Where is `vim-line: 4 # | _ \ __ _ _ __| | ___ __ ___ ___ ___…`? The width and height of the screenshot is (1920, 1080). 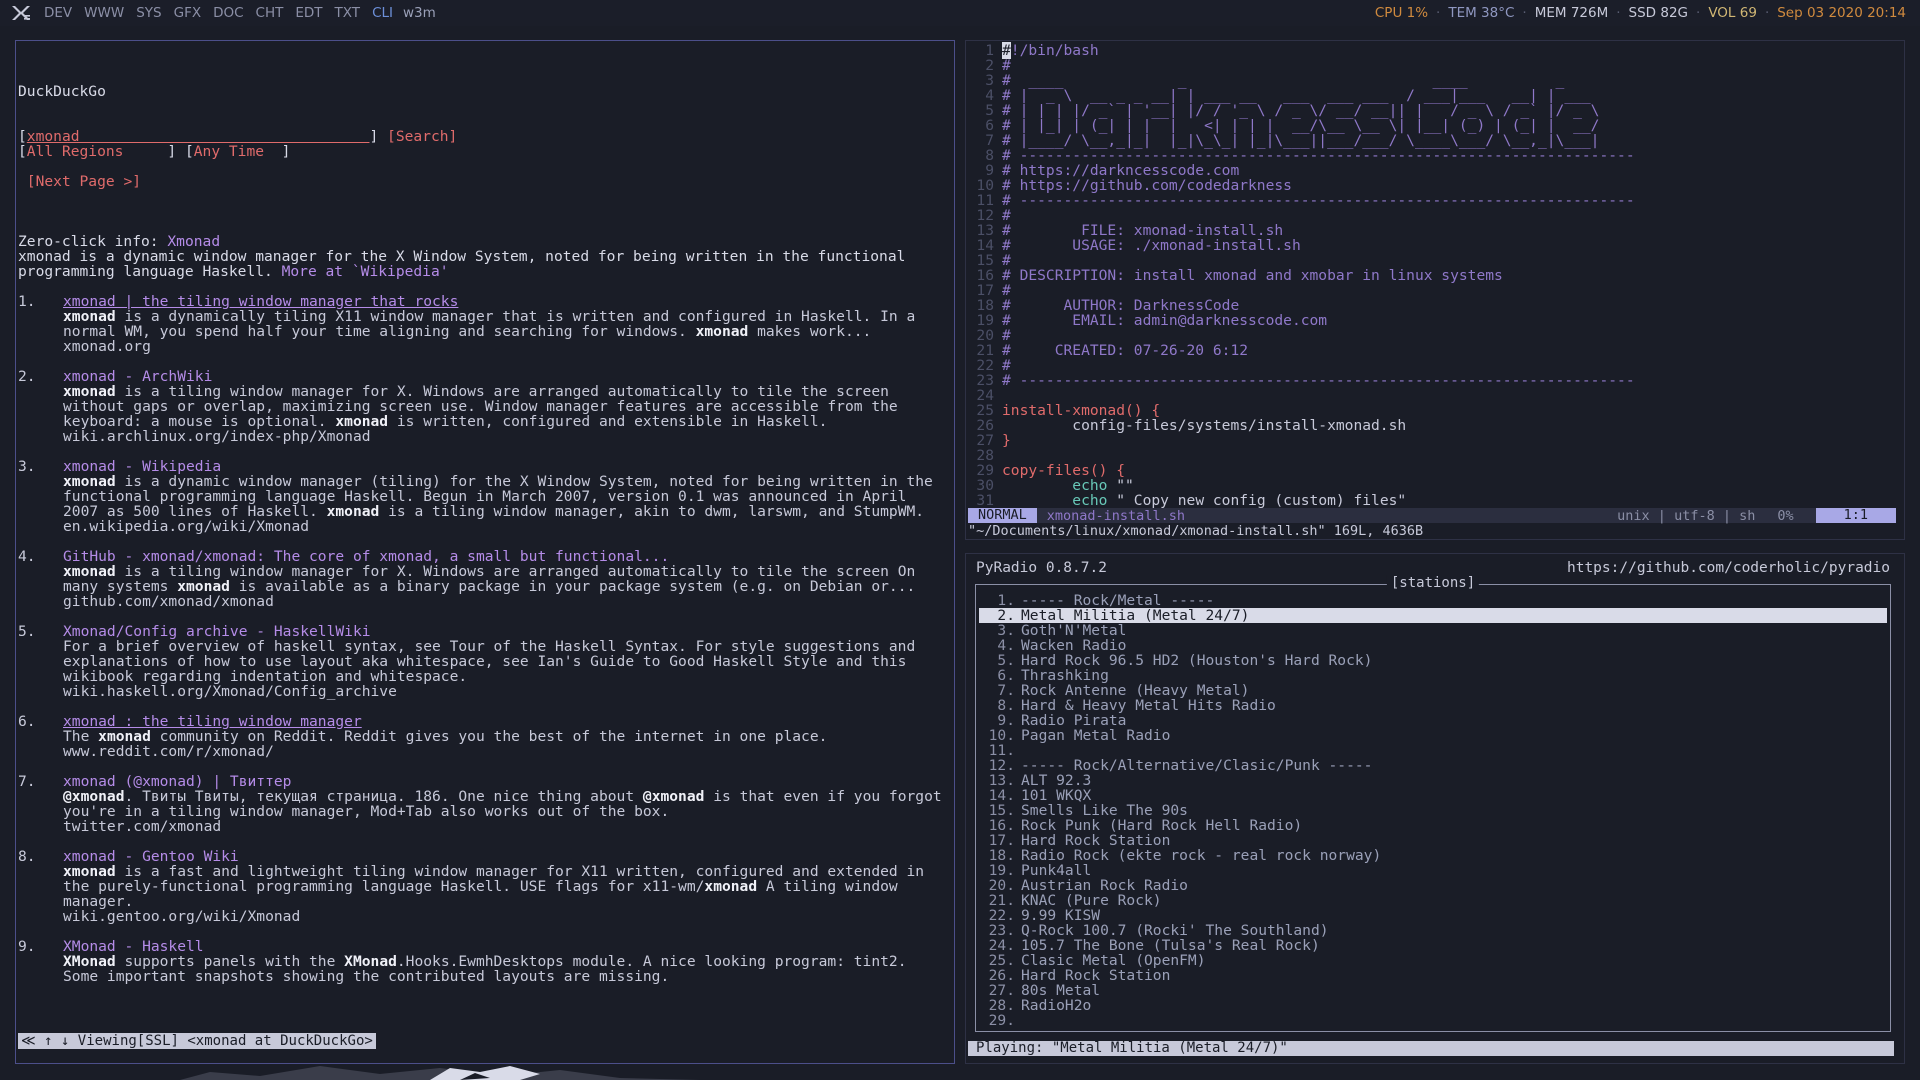
vim-line: 4 # | _ \ __ _ _ __| | ___ __ ___ ___ ___… is located at coordinates (1436, 95).